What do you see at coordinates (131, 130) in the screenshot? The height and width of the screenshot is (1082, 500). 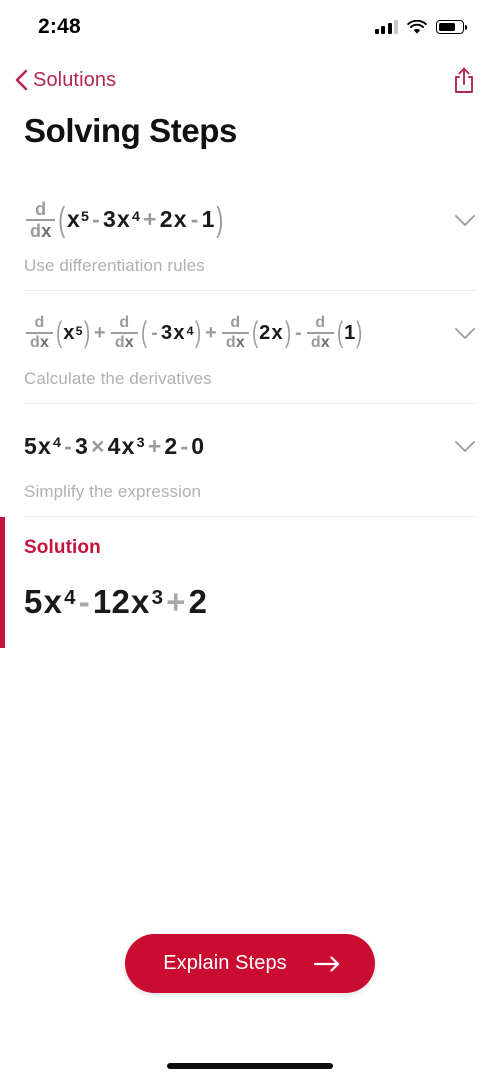 I see `page-title: Solving Steps` at bounding box center [131, 130].